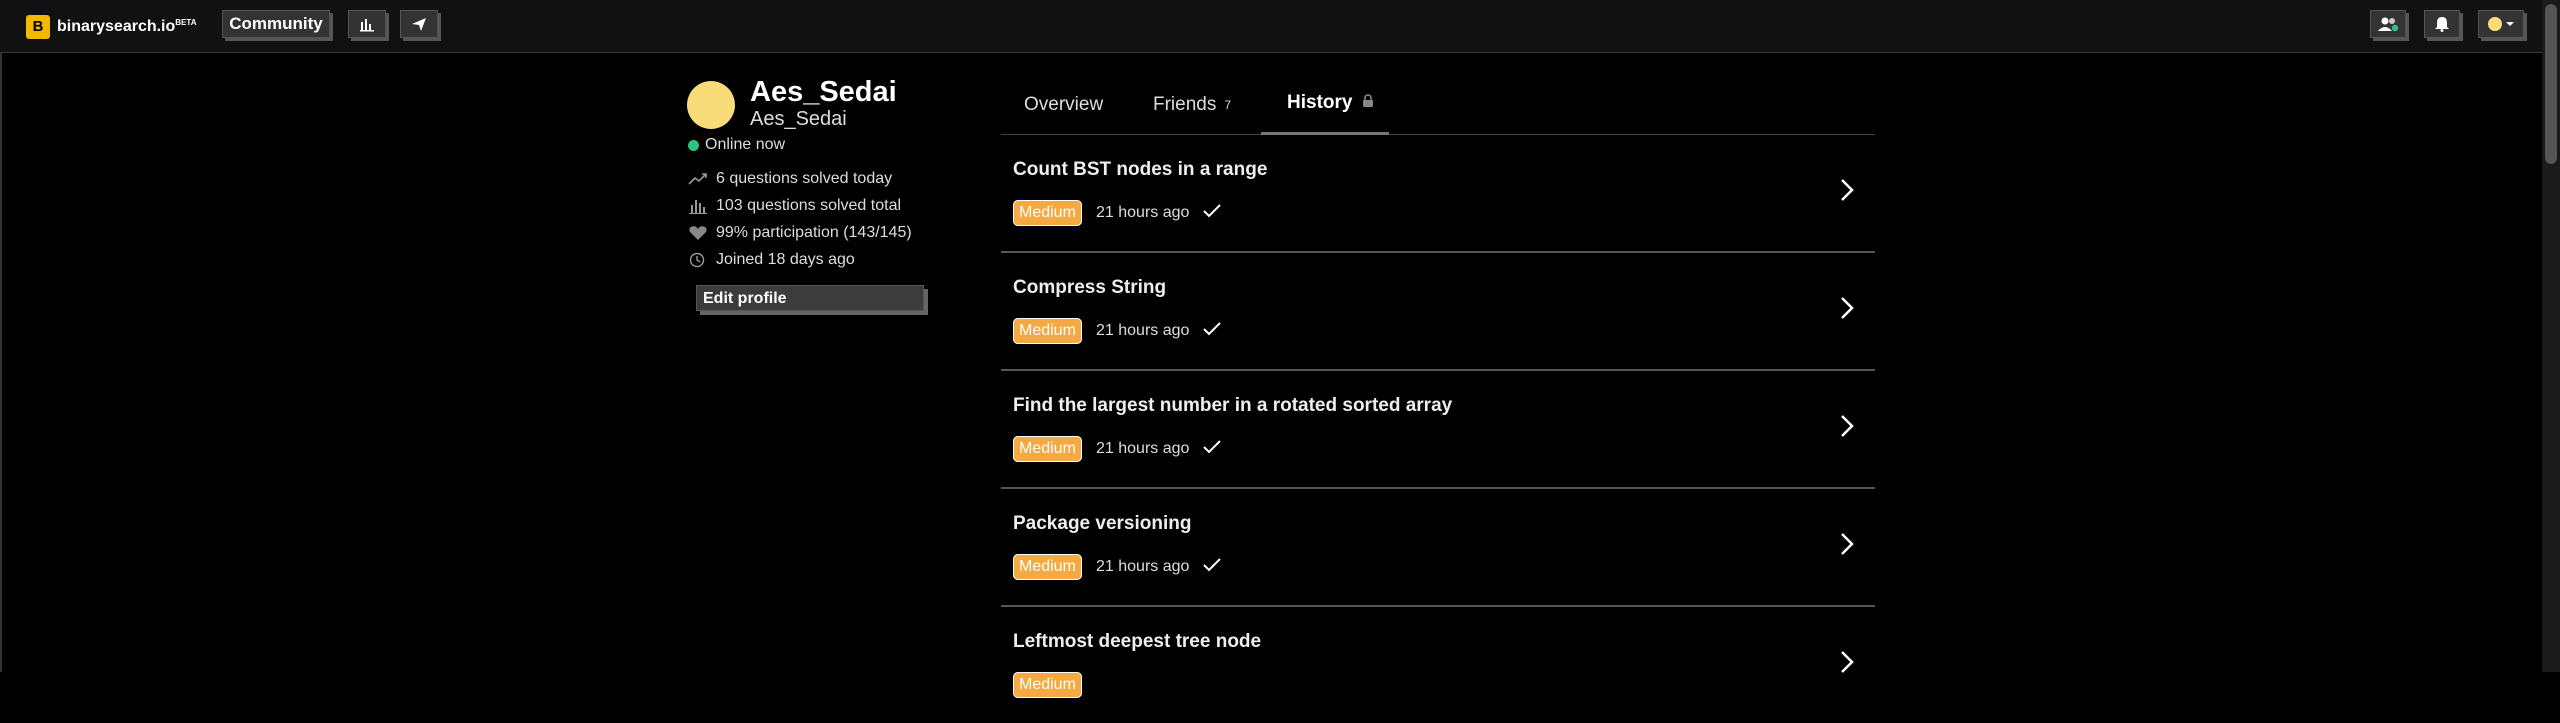  I want to click on online-status: Online now, so click(736, 145).